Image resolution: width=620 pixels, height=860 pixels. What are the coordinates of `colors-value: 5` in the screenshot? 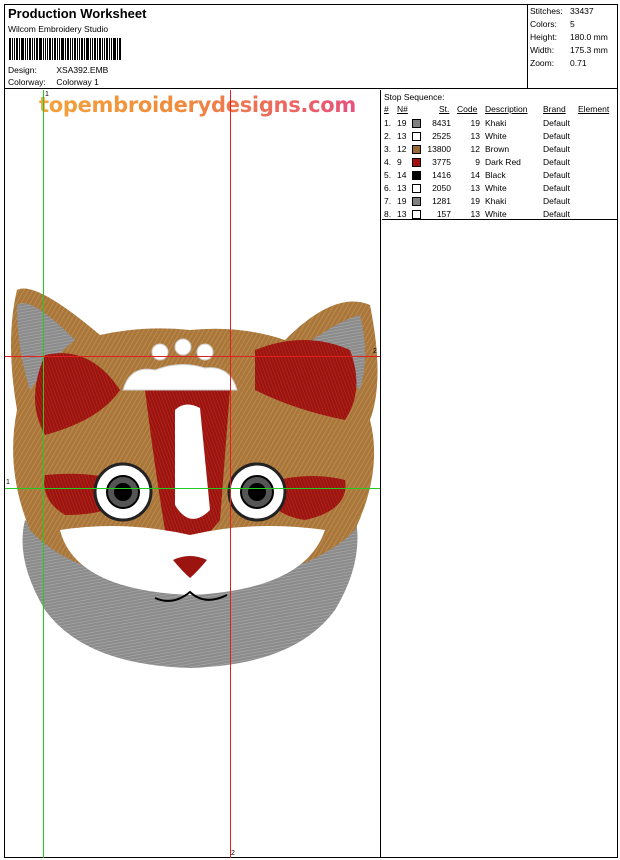 It's located at (572, 24).